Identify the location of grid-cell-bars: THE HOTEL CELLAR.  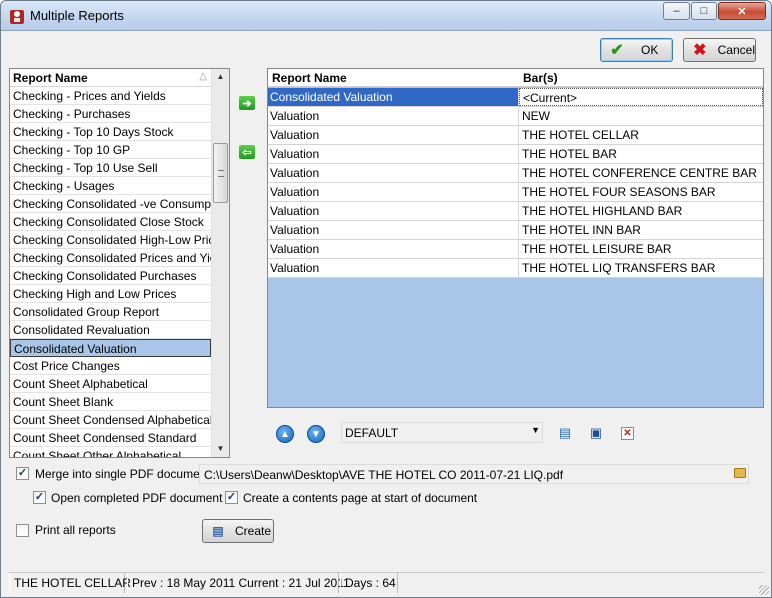
(641, 135).